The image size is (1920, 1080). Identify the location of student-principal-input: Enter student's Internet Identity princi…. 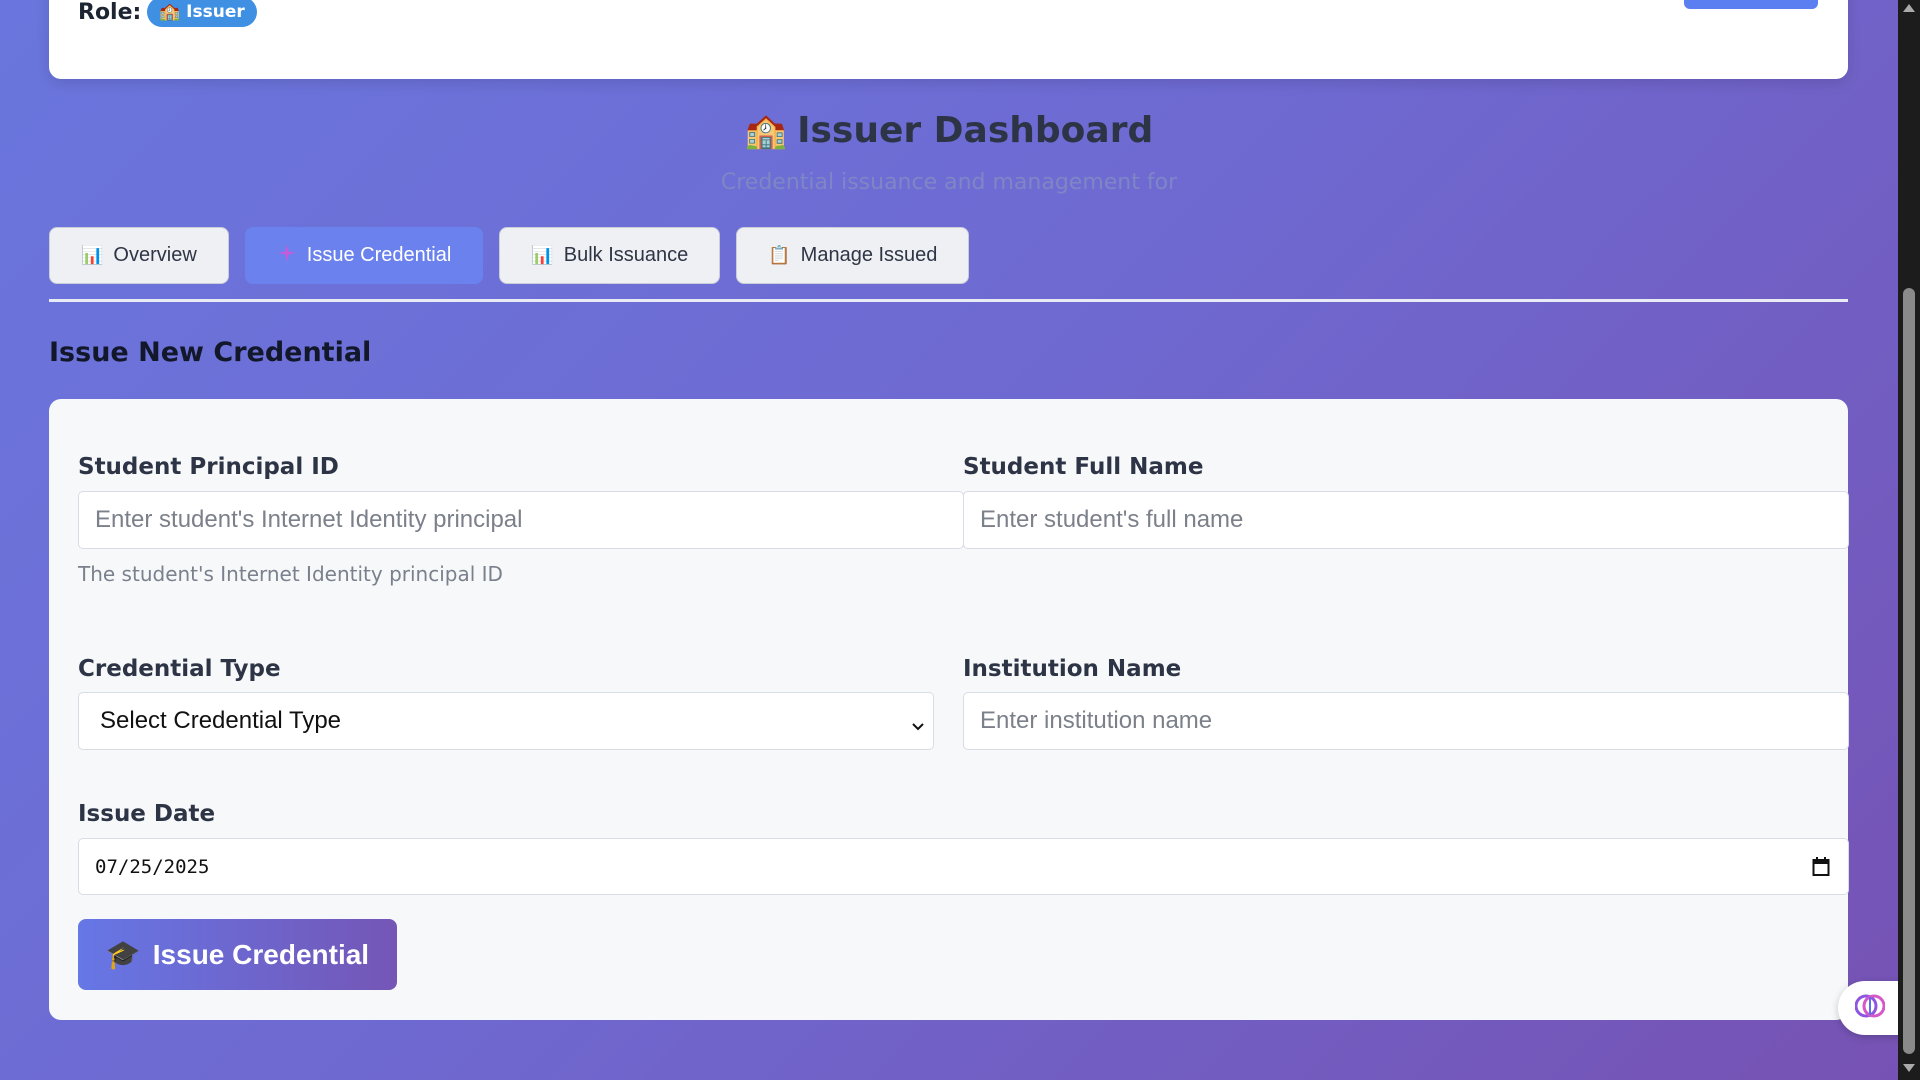
(521, 520).